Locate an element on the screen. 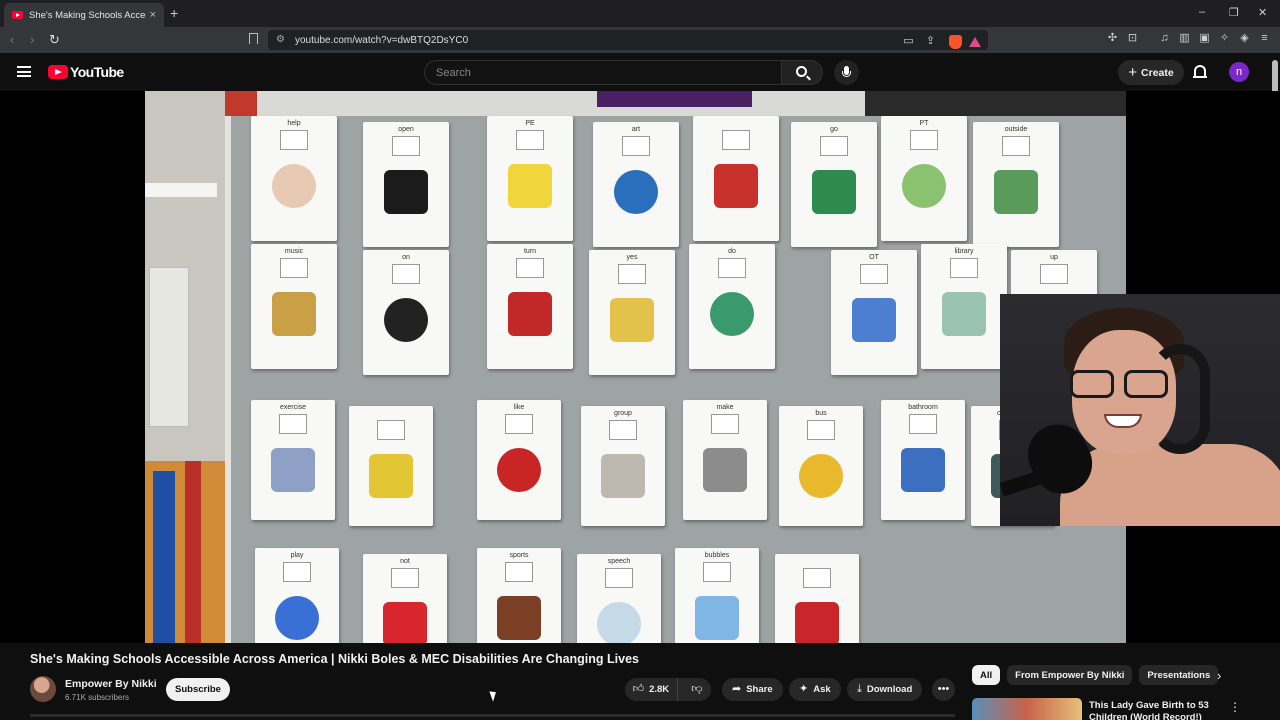 The image size is (1280, 720). picture-card-label: do is located at coordinates (732, 251).